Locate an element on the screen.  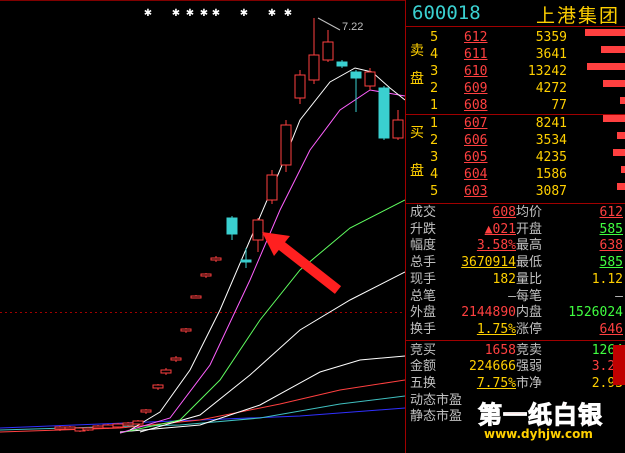
quote-label-2: 内盘 is located at coordinates (529, 313).